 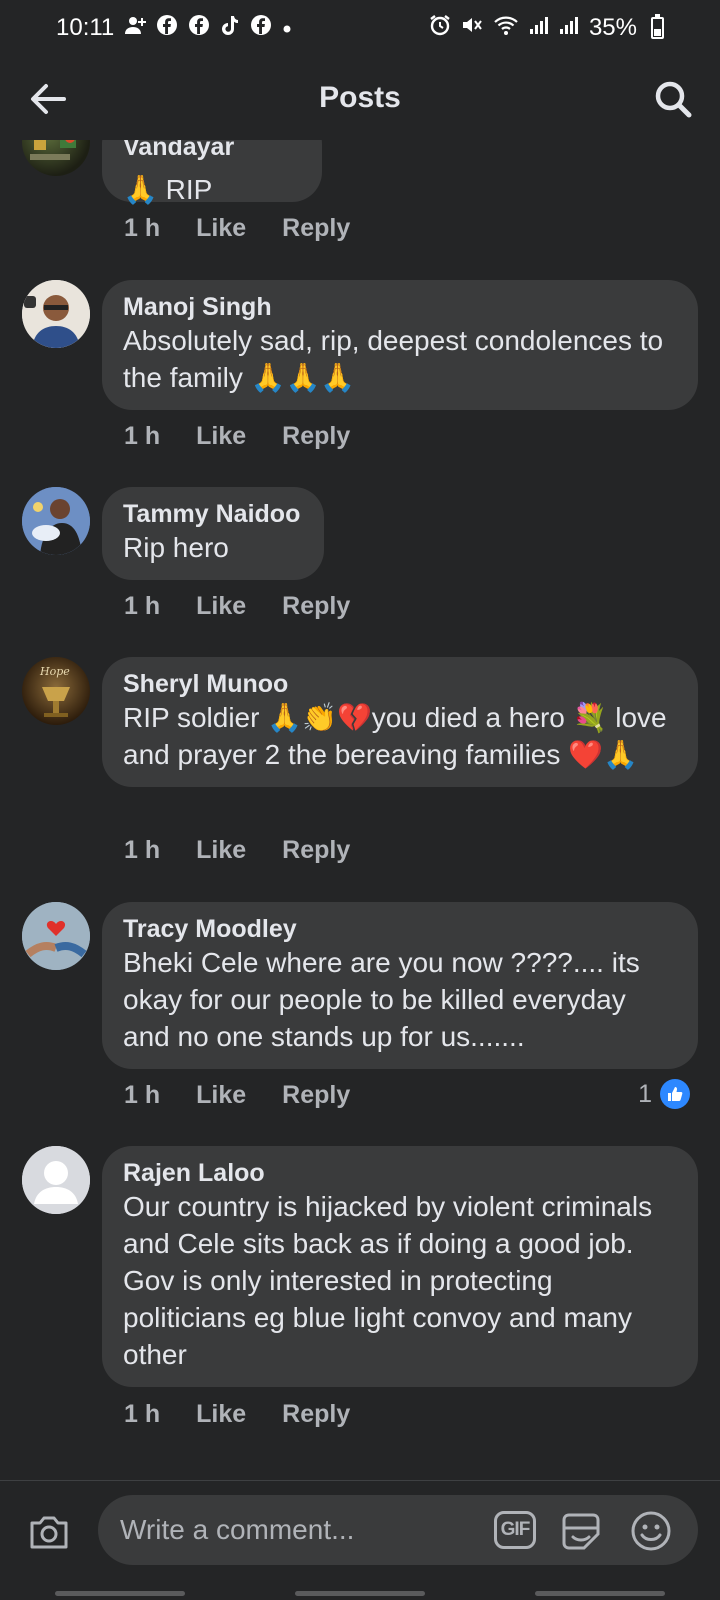 What do you see at coordinates (600, 1593) in the screenshot?
I see `nav-back-handle` at bounding box center [600, 1593].